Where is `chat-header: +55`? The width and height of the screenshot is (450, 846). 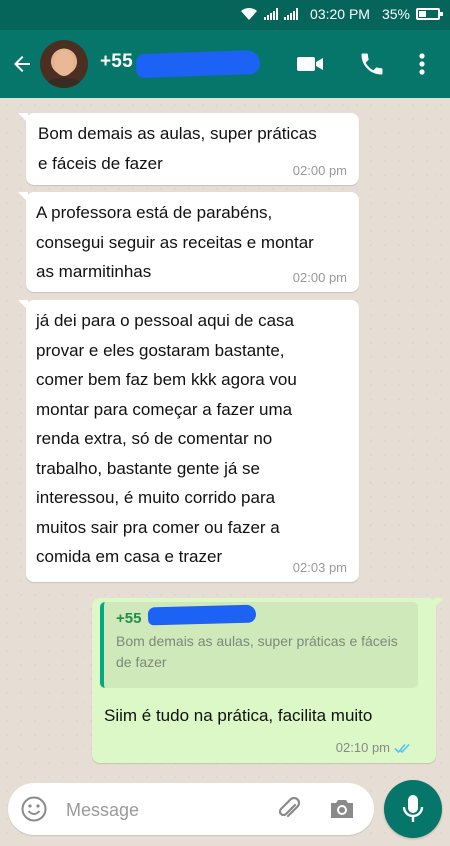 chat-header: +55 is located at coordinates (225, 64).